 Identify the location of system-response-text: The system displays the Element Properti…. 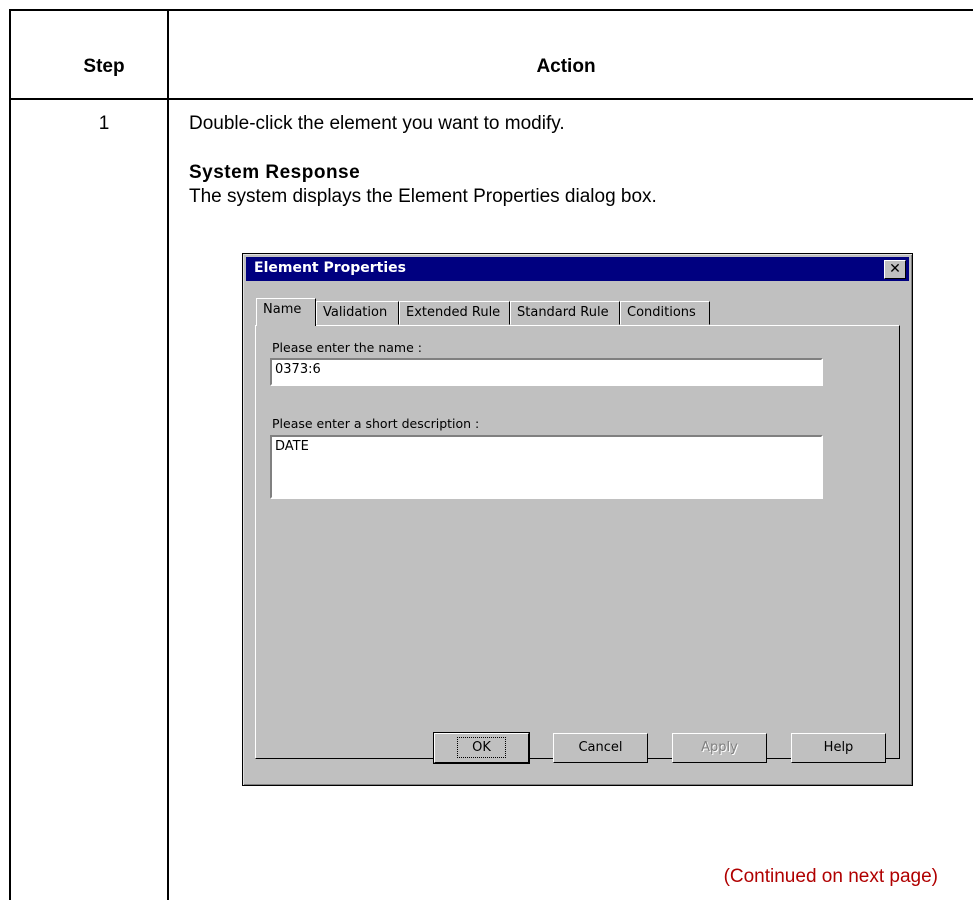
(423, 196).